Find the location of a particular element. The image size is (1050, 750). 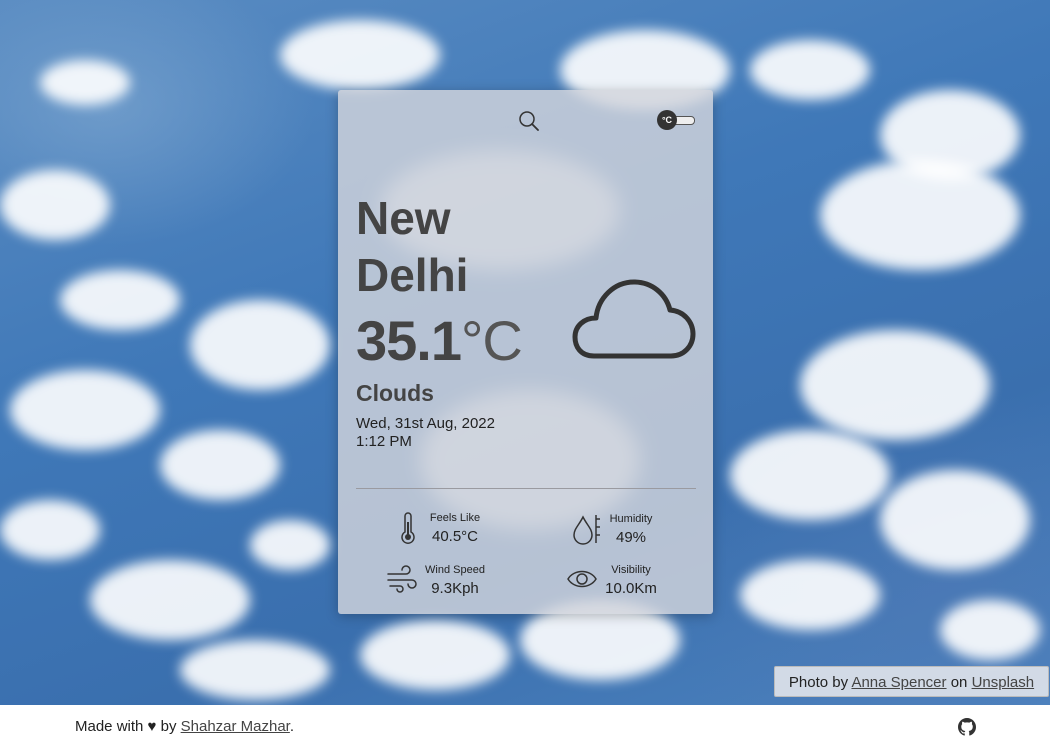

photographer-link: Anna Spencer is located at coordinates (898, 682).